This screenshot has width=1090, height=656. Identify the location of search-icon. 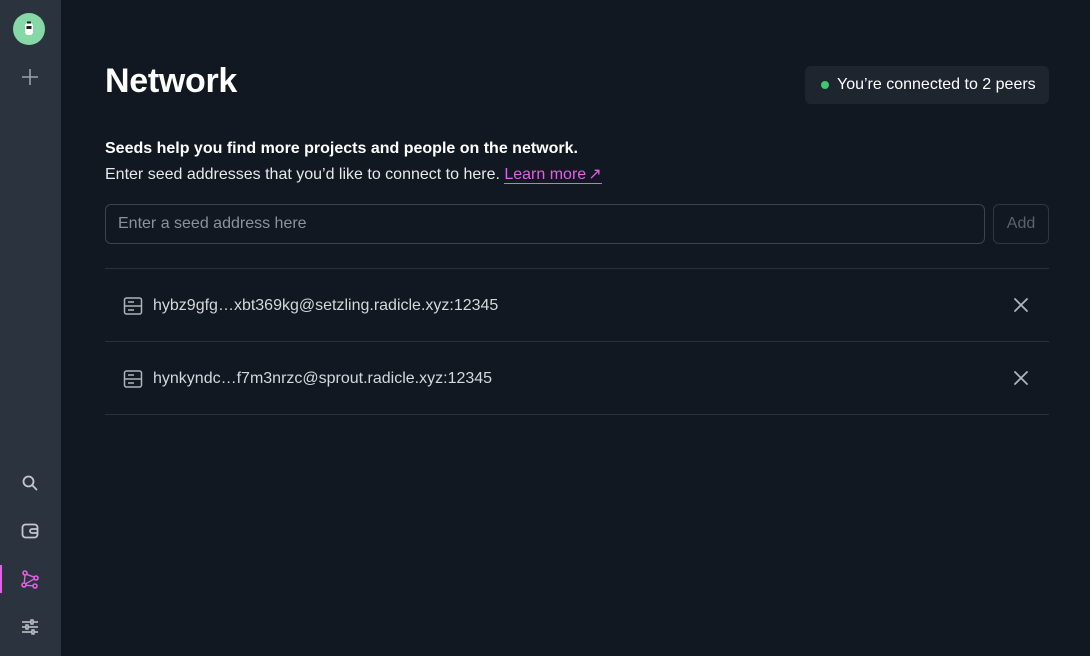
(30, 483).